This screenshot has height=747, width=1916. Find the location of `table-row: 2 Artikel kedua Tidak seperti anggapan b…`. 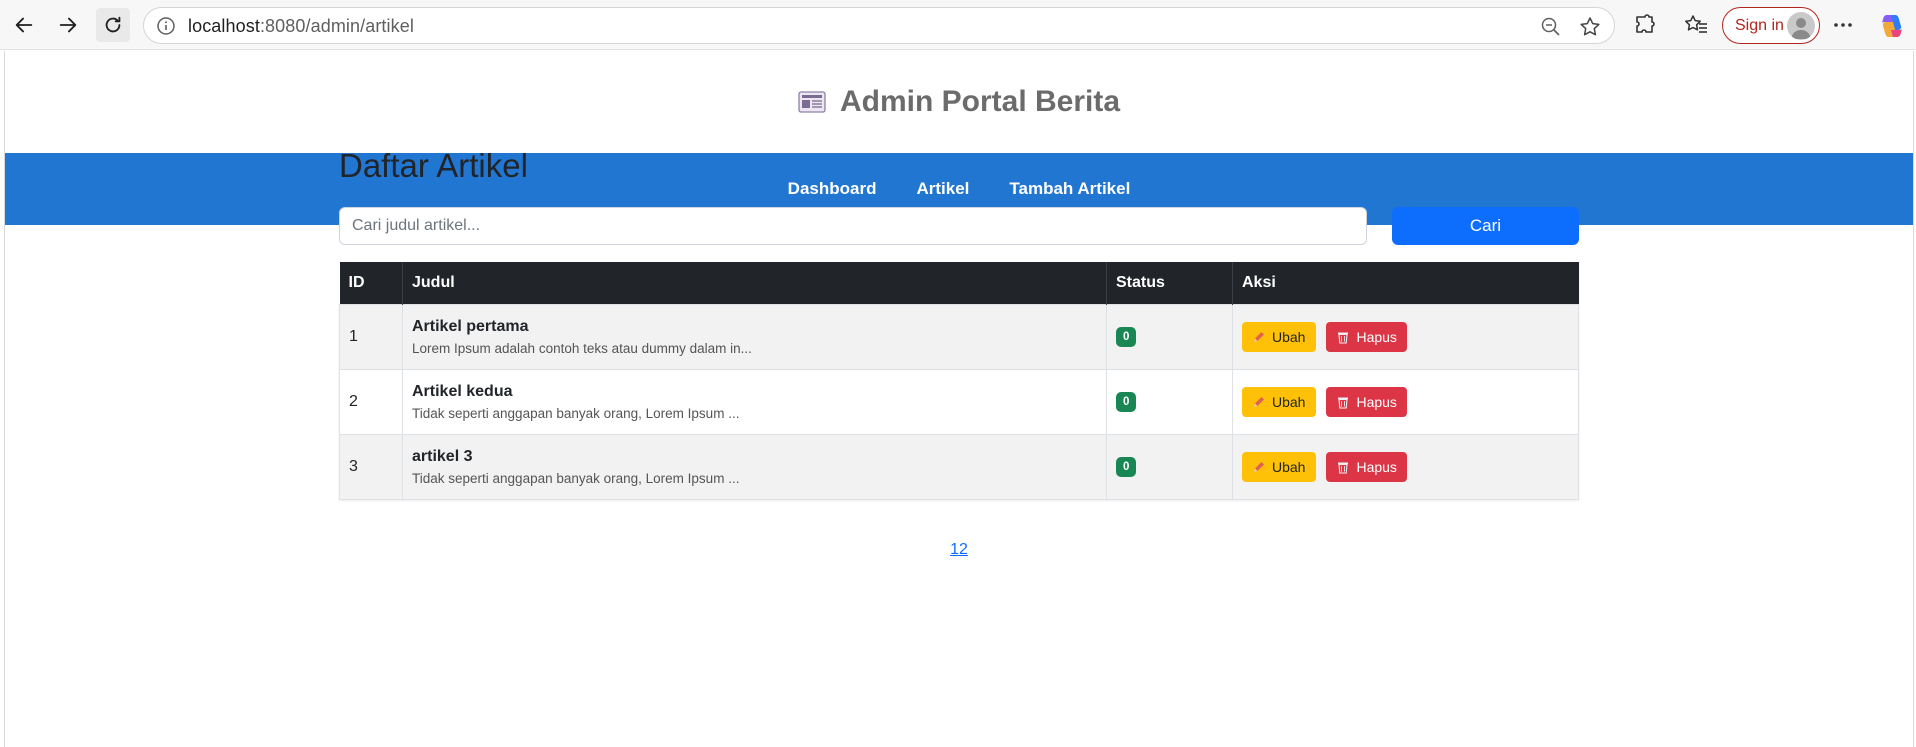

table-row: 2 Artikel kedua Tidak seperti anggapan b… is located at coordinates (959, 401).